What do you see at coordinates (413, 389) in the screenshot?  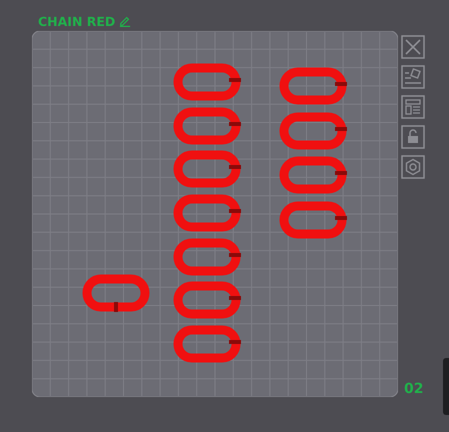 I see `plate-number: 02` at bounding box center [413, 389].